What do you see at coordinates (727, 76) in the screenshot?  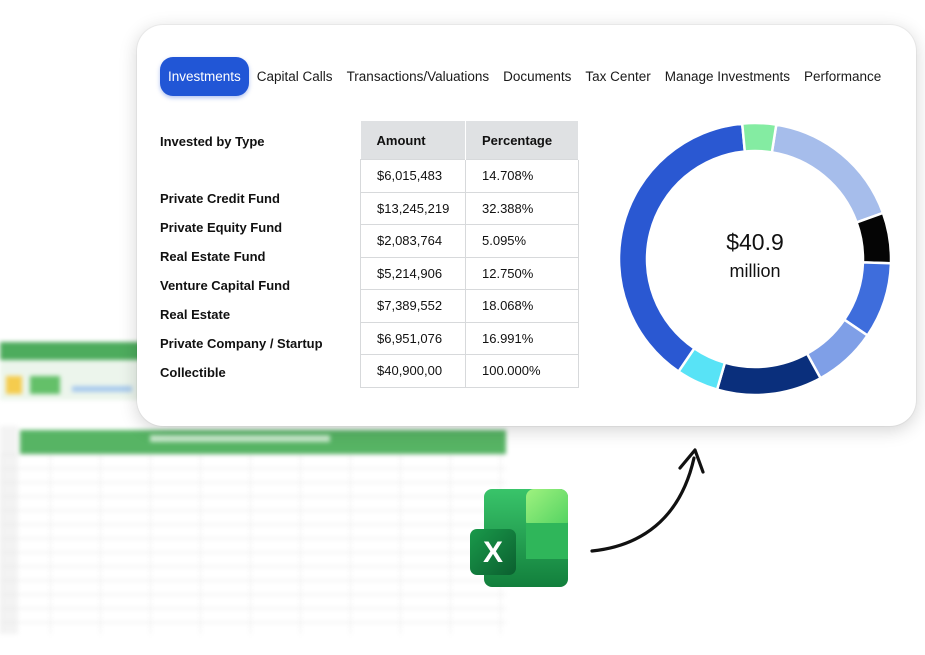 I see `tab-manage-investments: Manage Investments` at bounding box center [727, 76].